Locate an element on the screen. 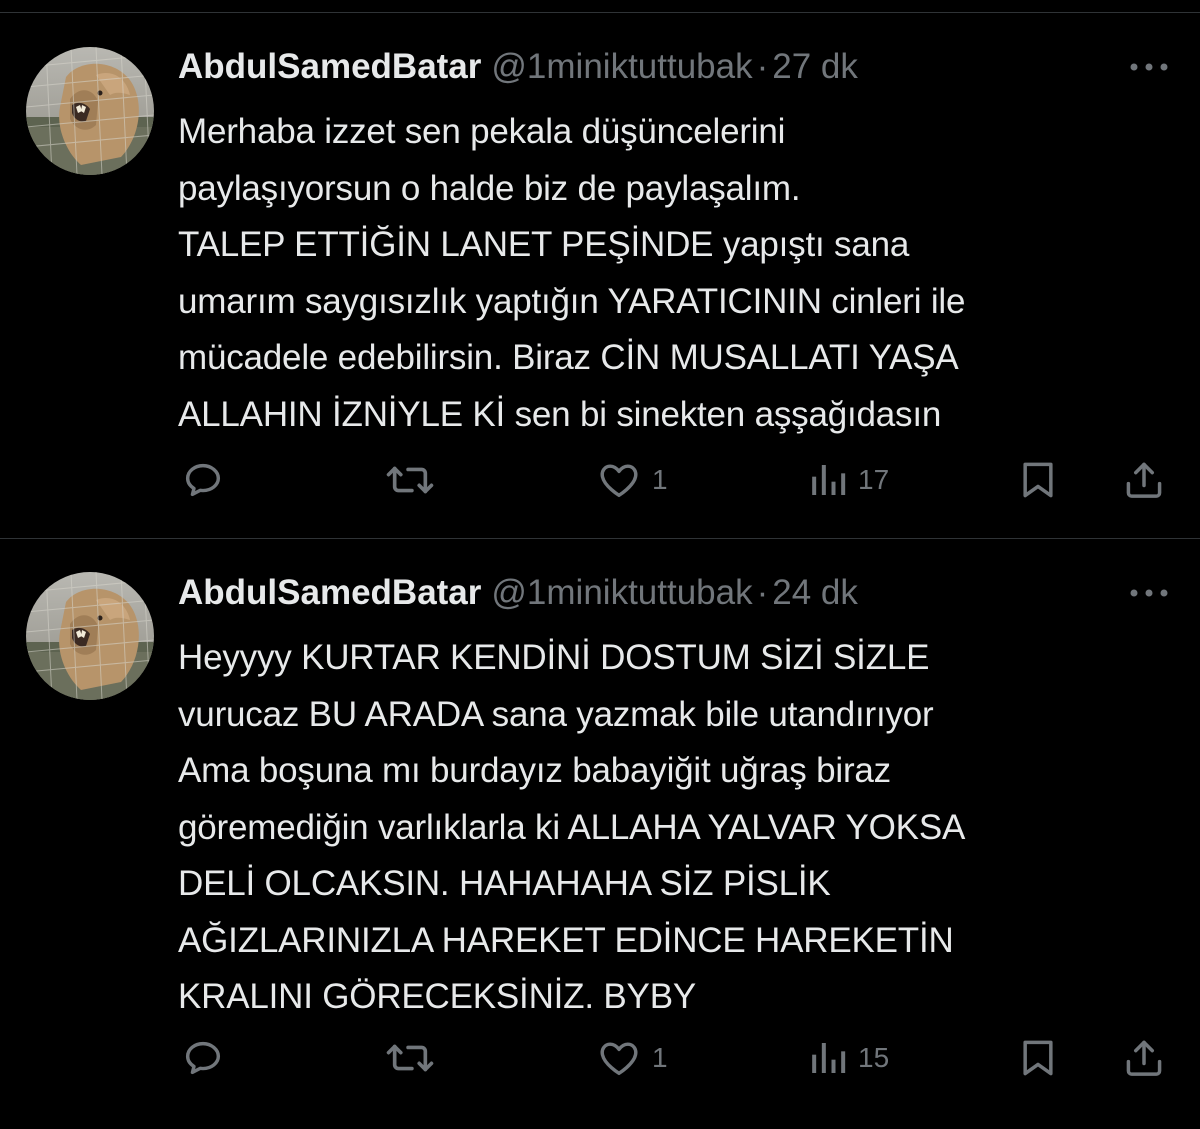 The image size is (1200, 1129). tweet-header: AbdulSamedBatar @1miniktuttubak · 27 dk is located at coordinates (518, 67).